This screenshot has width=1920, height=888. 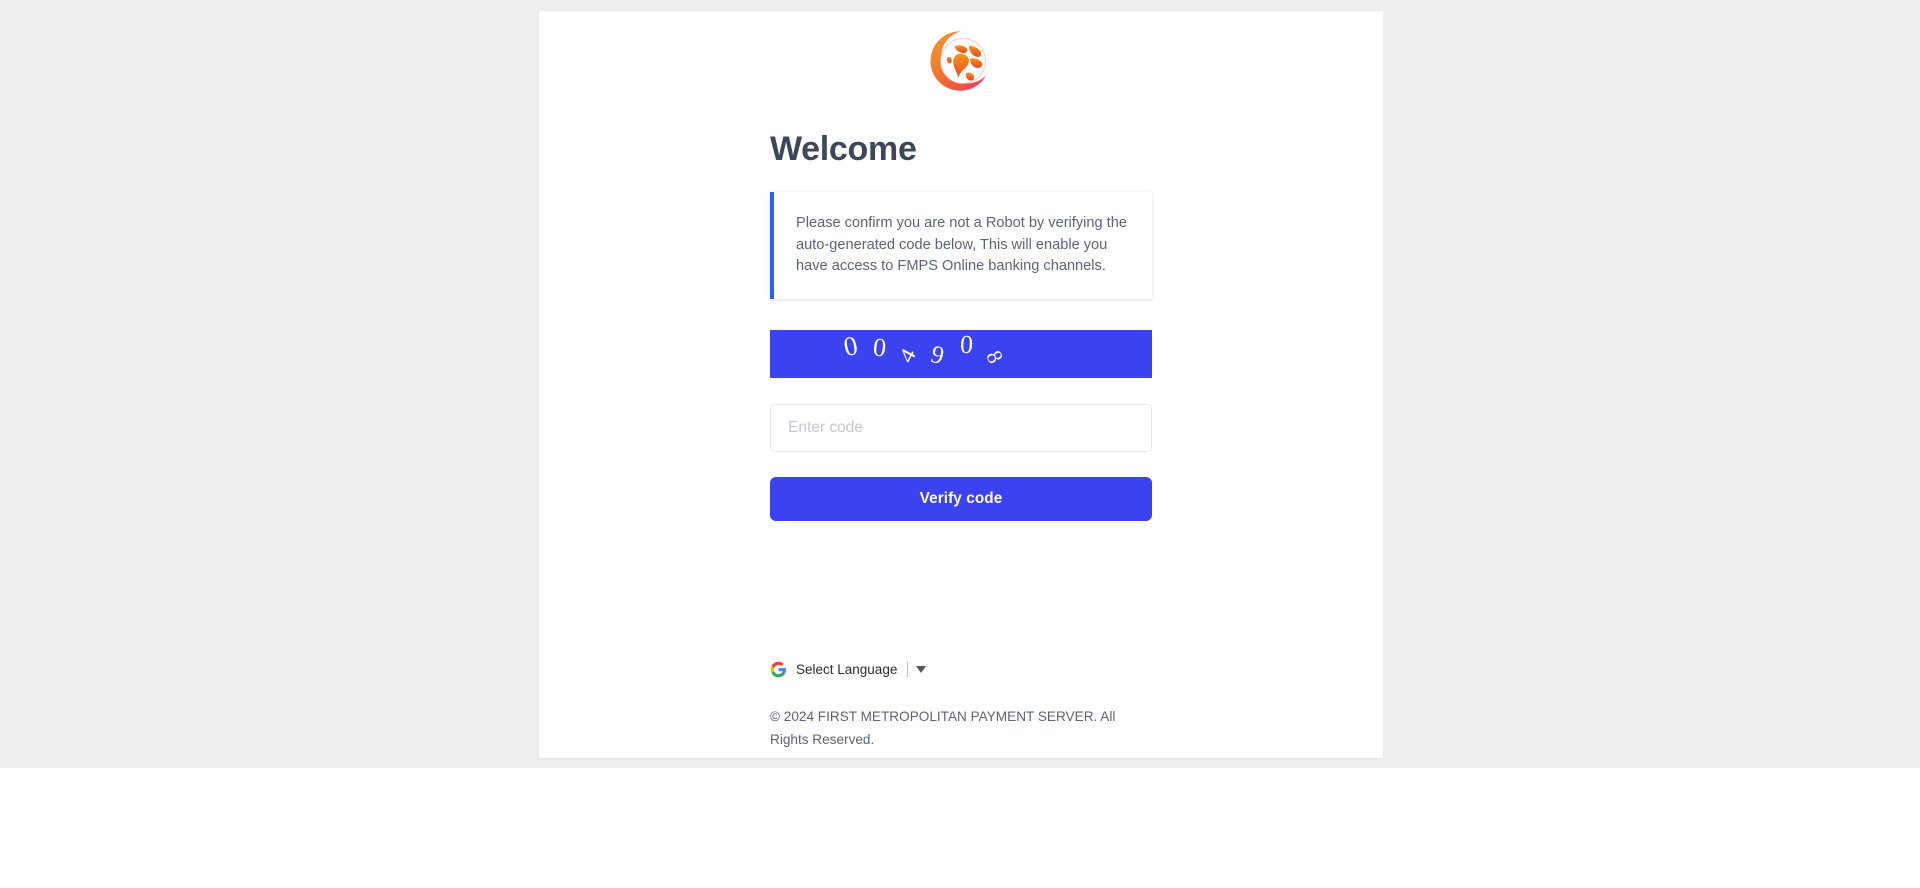 I want to click on captcha-char: 4, so click(x=907, y=355).